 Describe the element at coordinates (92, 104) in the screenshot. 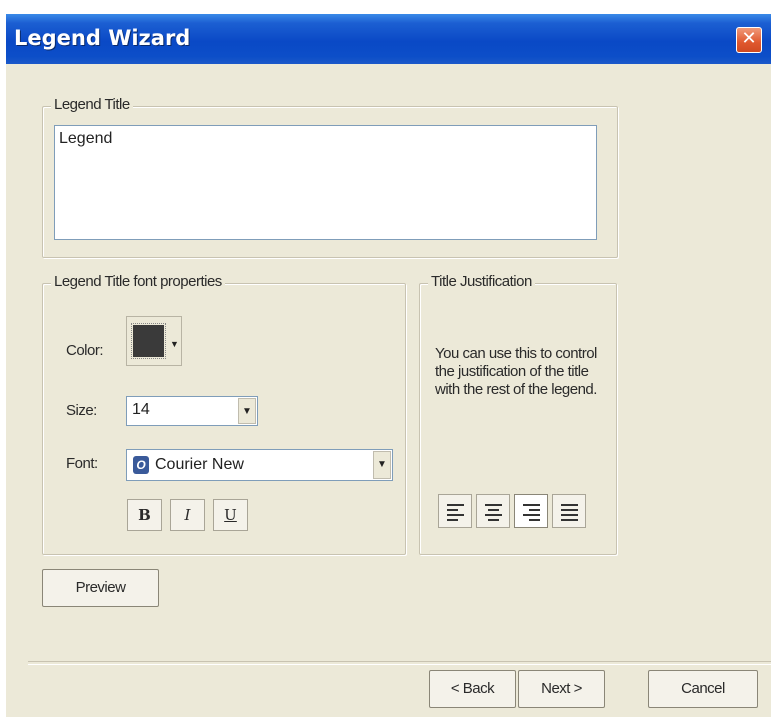

I see `legend-title-group-label: Legend Title` at that location.